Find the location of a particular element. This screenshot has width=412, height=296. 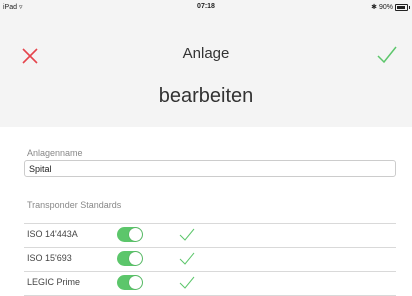

standard-label: LEGIC Prime is located at coordinates (54, 282).